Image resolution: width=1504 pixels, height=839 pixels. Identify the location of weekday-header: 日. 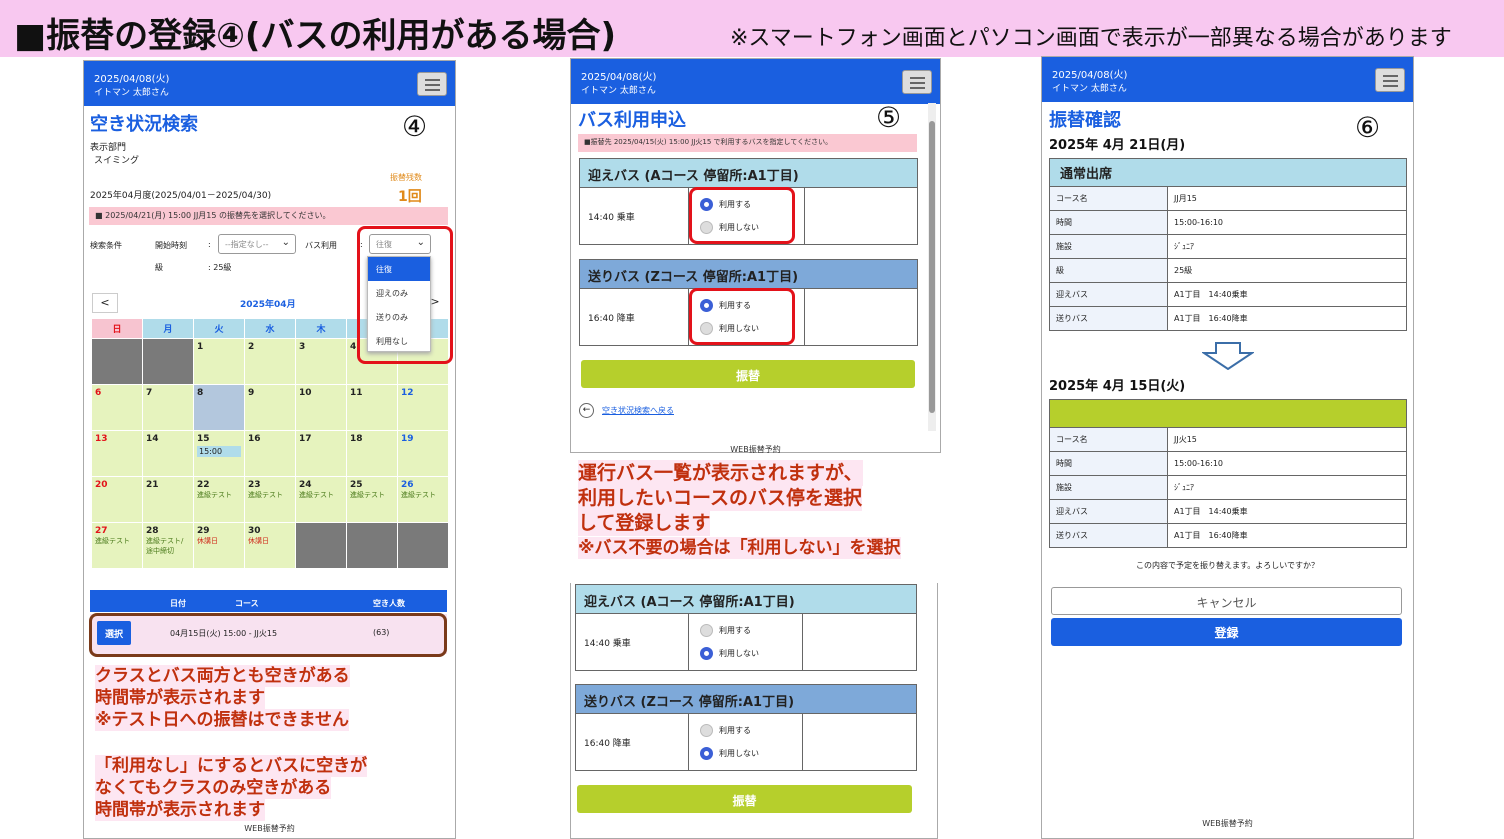
(117, 328).